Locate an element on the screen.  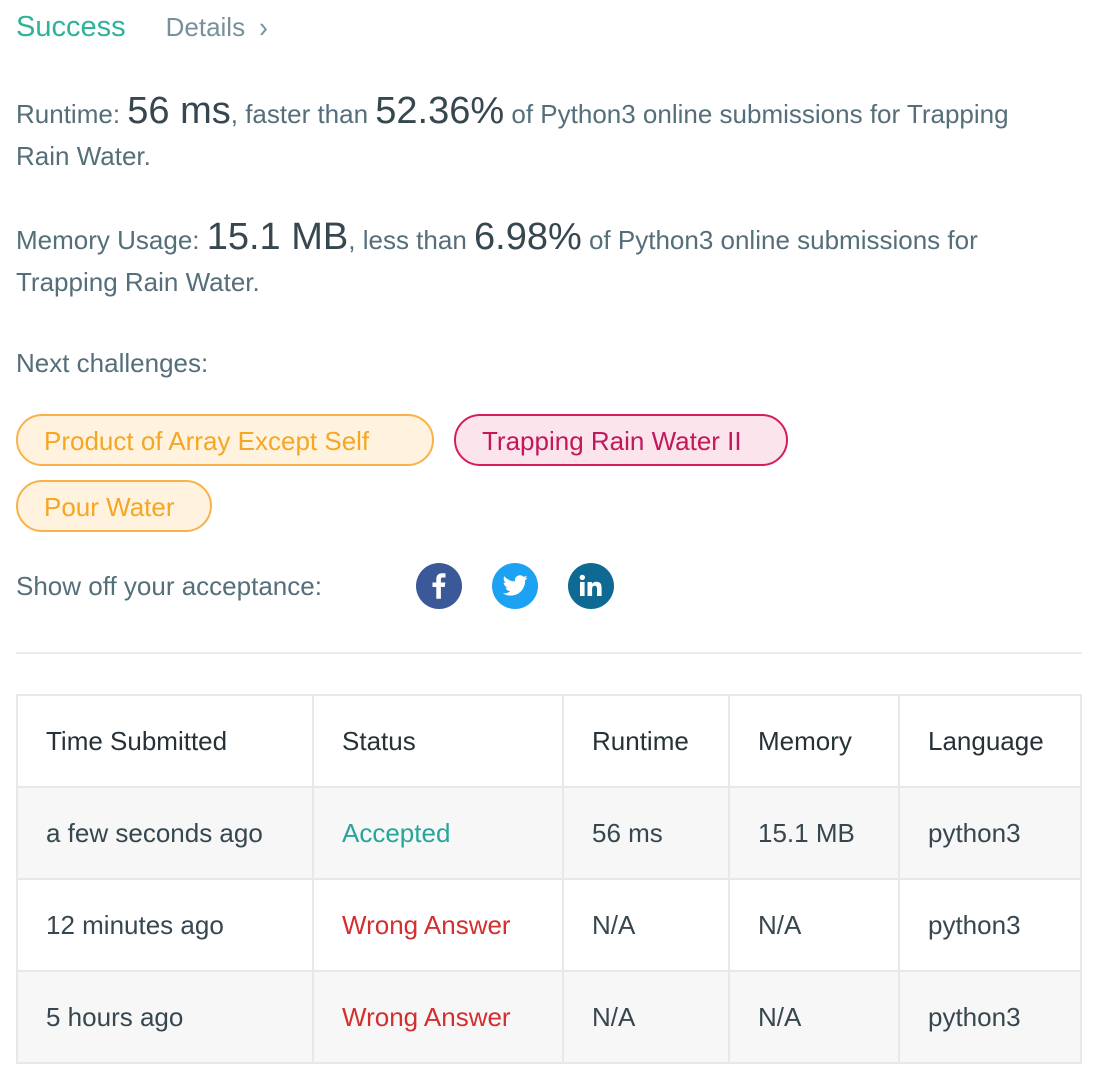
cell-status: Accepted is located at coordinates (438, 833).